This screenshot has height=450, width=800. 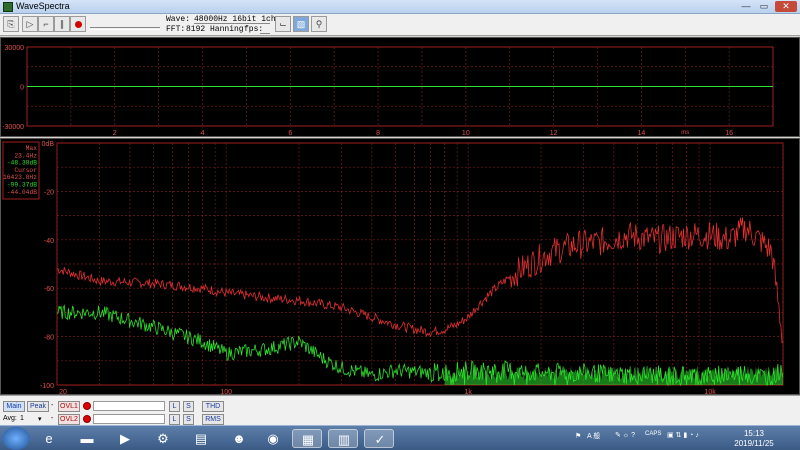 What do you see at coordinates (178, 19) in the screenshot?
I see `wave-label: Wave:` at bounding box center [178, 19].